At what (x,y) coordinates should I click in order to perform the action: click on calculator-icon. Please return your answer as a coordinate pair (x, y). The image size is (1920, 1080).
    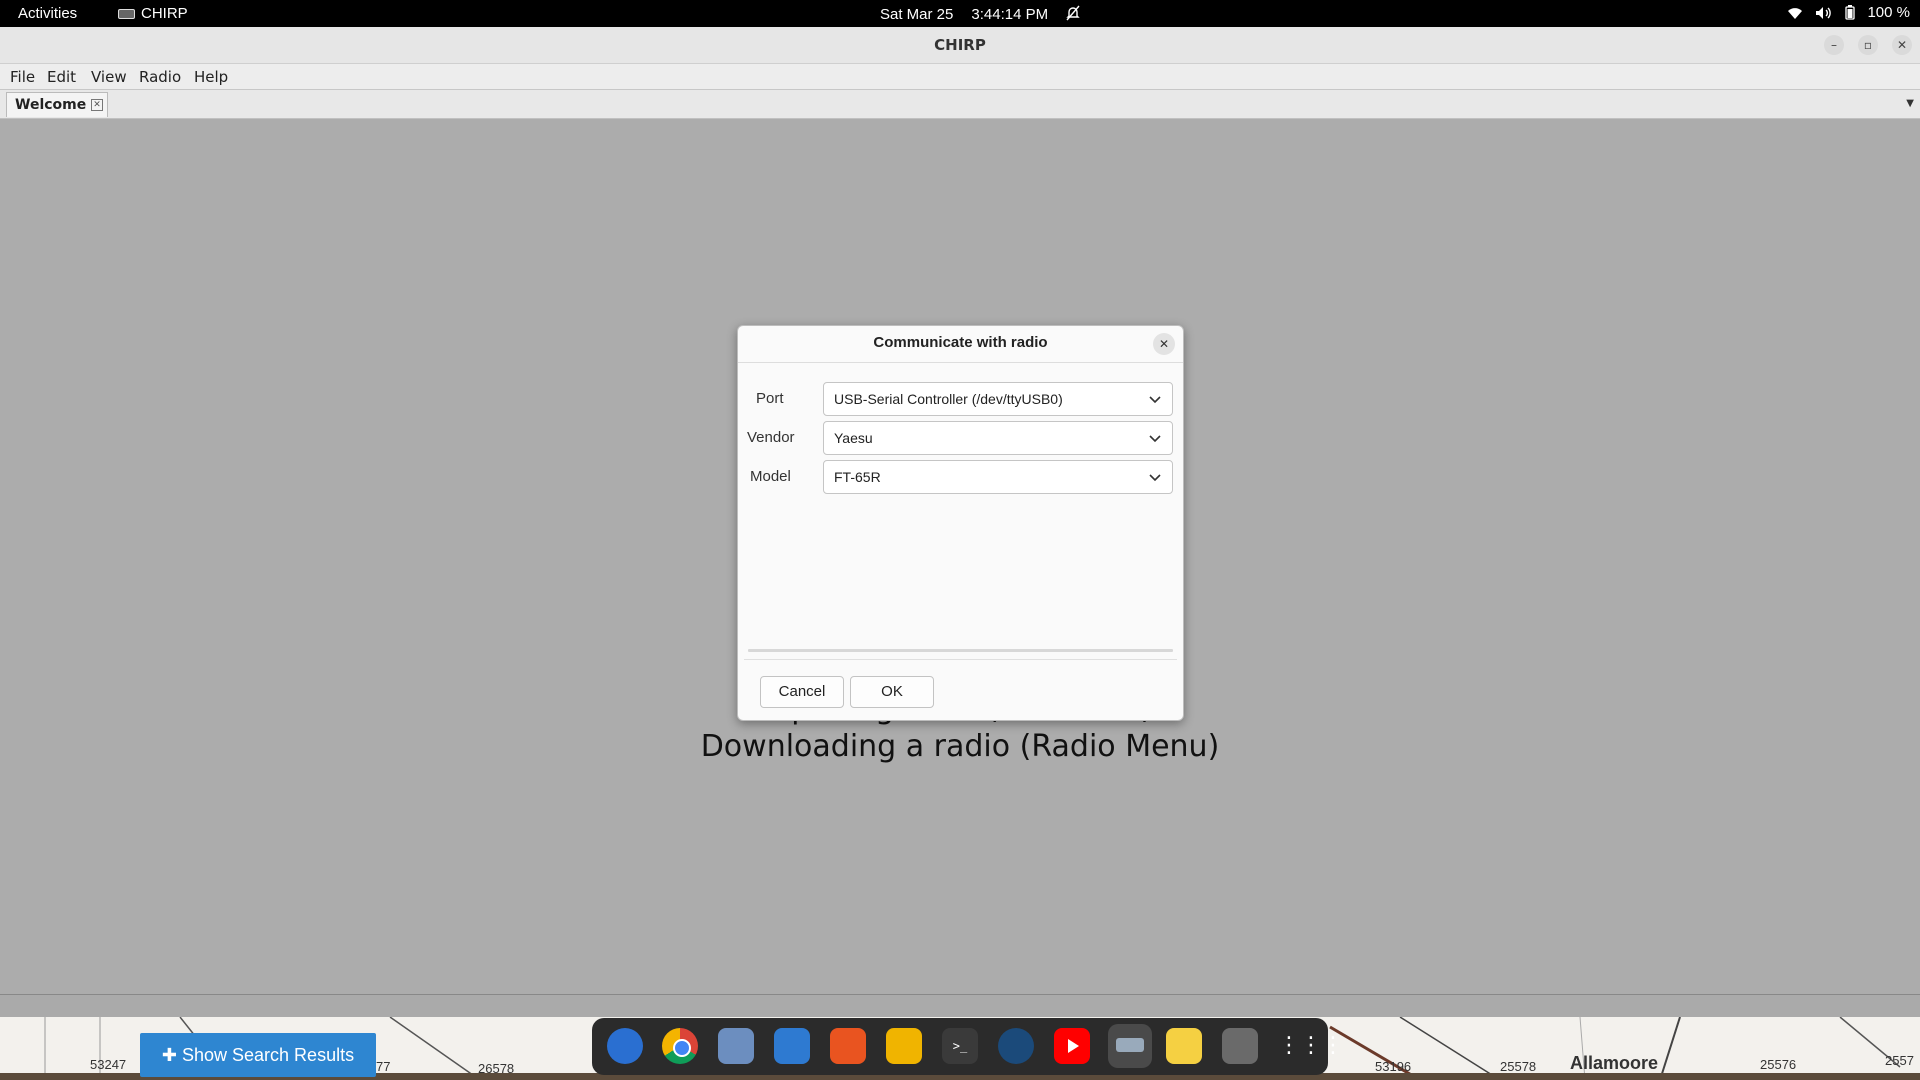
    Looking at the image, I should click on (904, 1046).